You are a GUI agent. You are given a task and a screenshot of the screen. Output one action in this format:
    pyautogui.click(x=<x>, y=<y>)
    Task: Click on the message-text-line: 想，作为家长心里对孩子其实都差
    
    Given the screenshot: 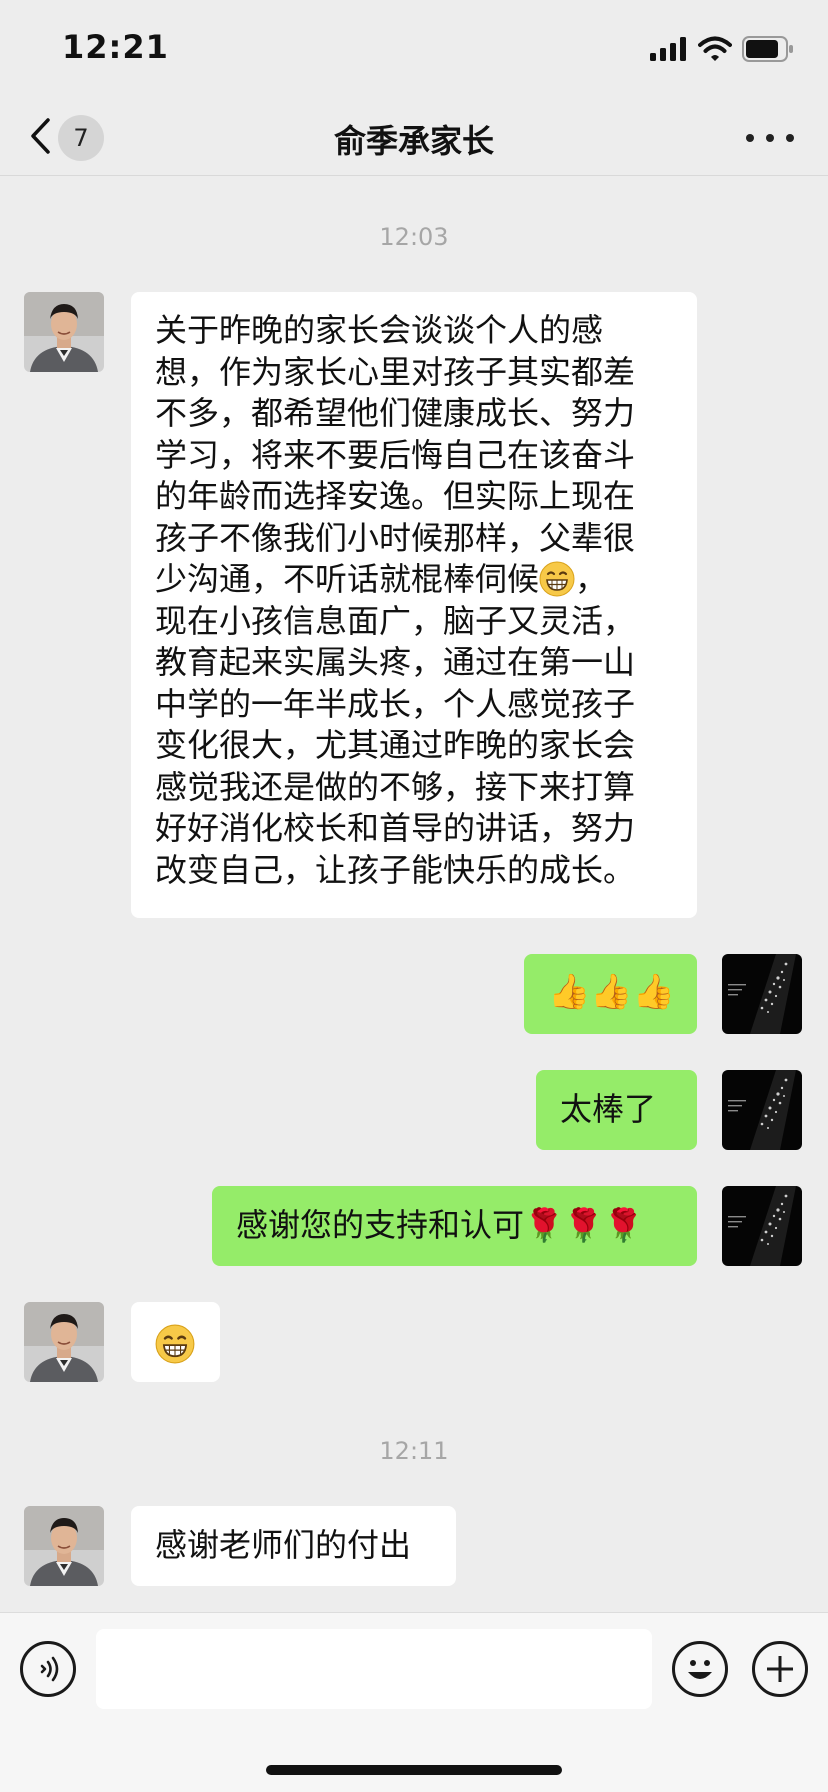 What is the action you would take?
    pyautogui.click(x=395, y=371)
    